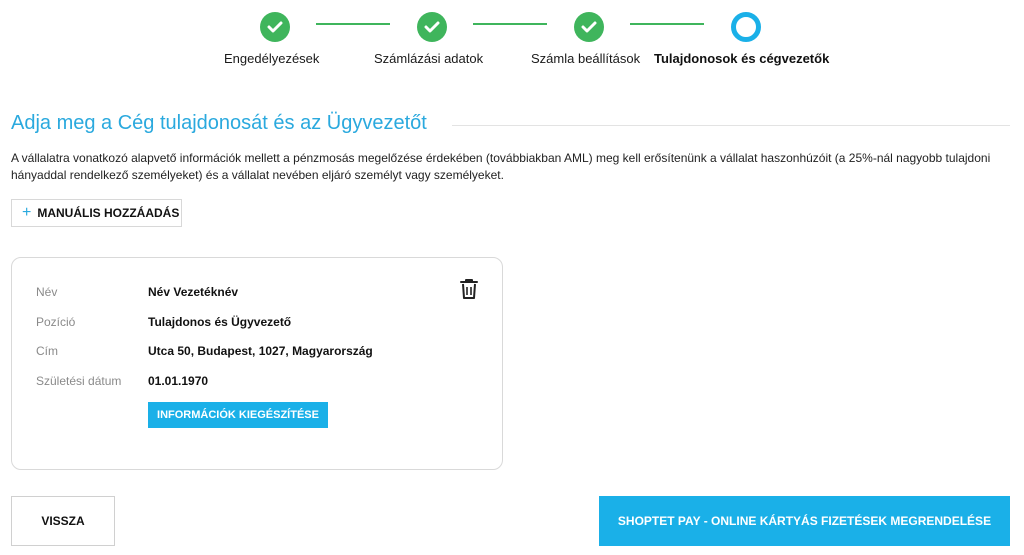 The height and width of the screenshot is (555, 1024). What do you see at coordinates (589, 27) in the screenshot?
I see `step-3-check-icon` at bounding box center [589, 27].